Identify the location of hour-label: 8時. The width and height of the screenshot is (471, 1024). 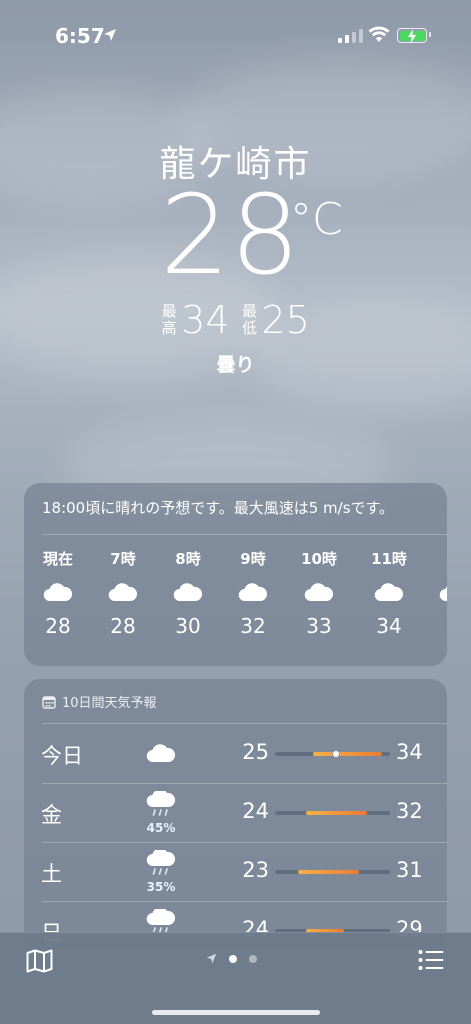
(188, 559).